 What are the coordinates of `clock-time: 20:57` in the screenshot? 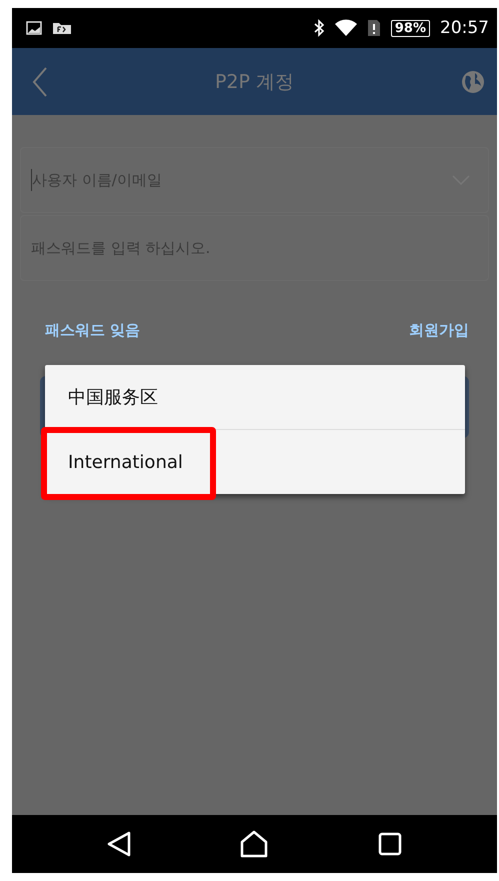 It's located at (464, 28).